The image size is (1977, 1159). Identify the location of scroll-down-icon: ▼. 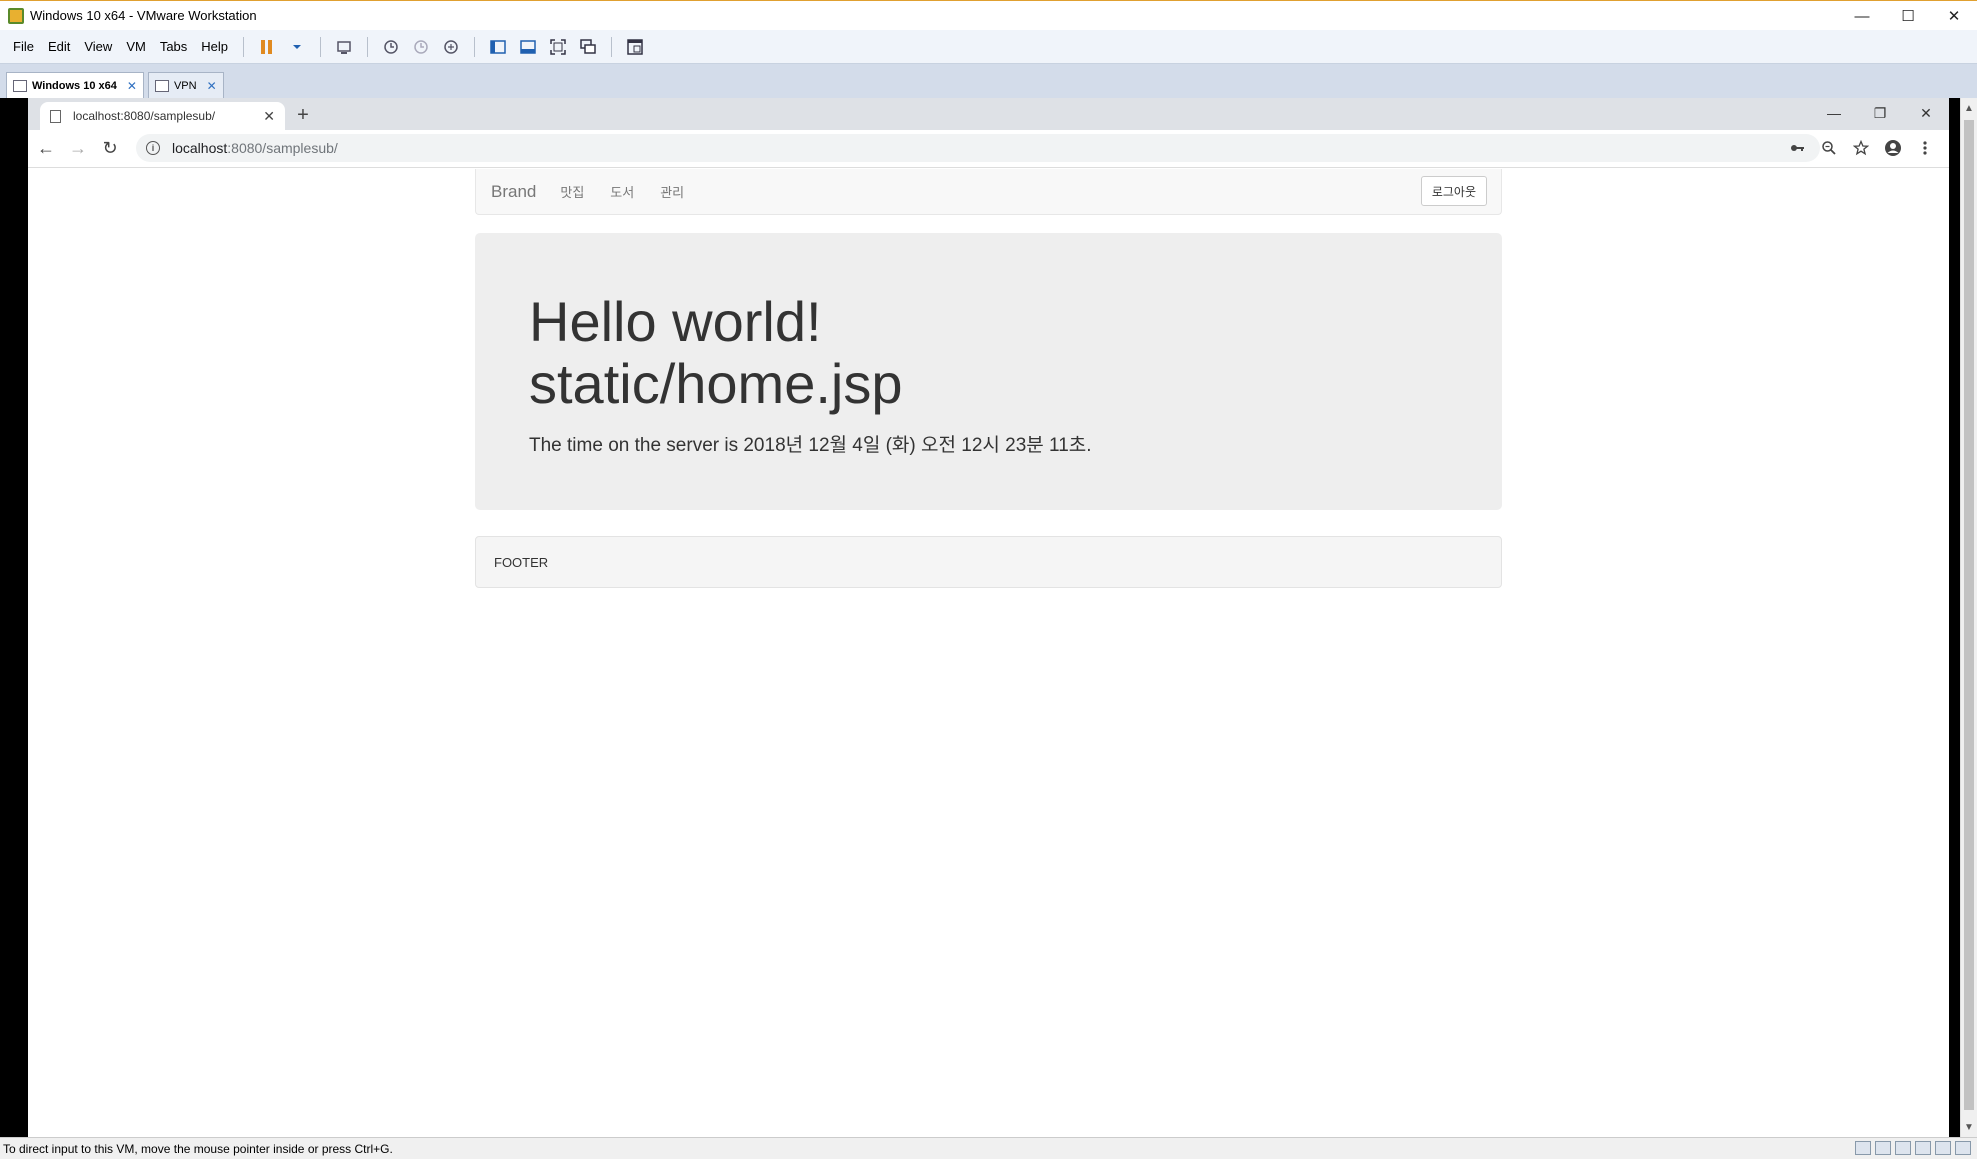
(1969, 1127).